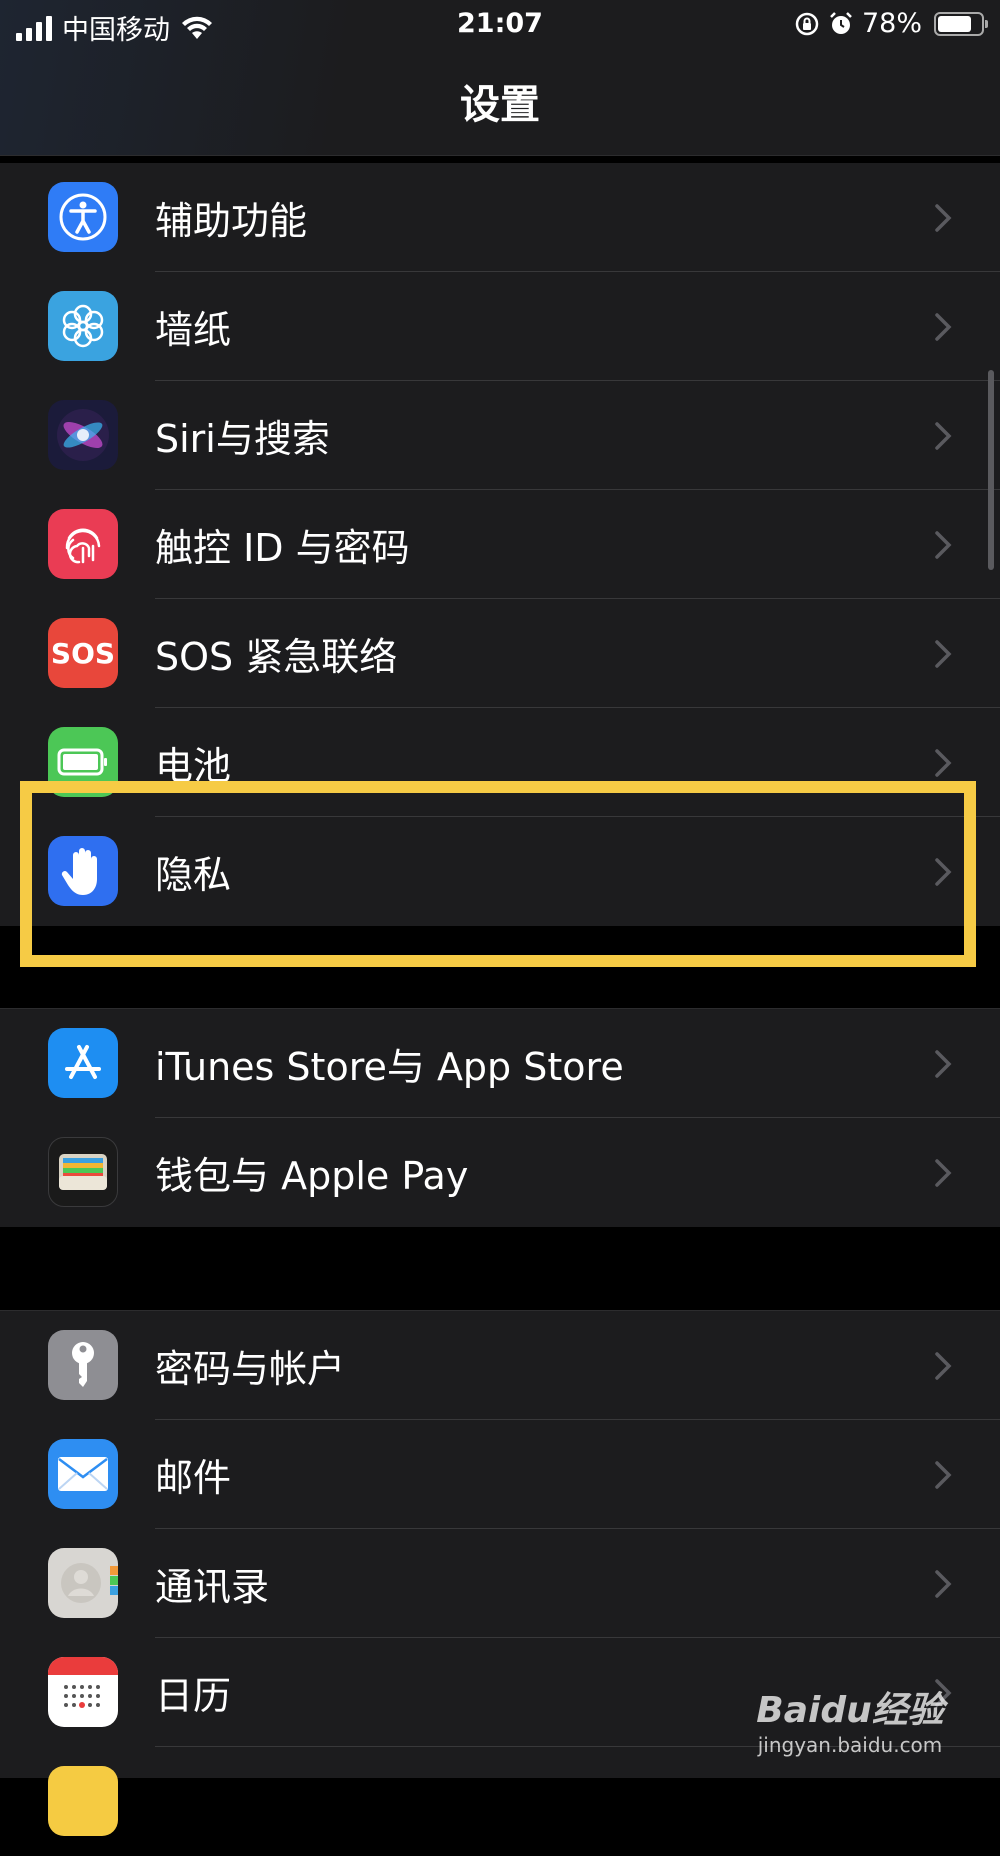 The width and height of the screenshot is (1000, 1856). I want to click on siri-icon, so click(83, 435).